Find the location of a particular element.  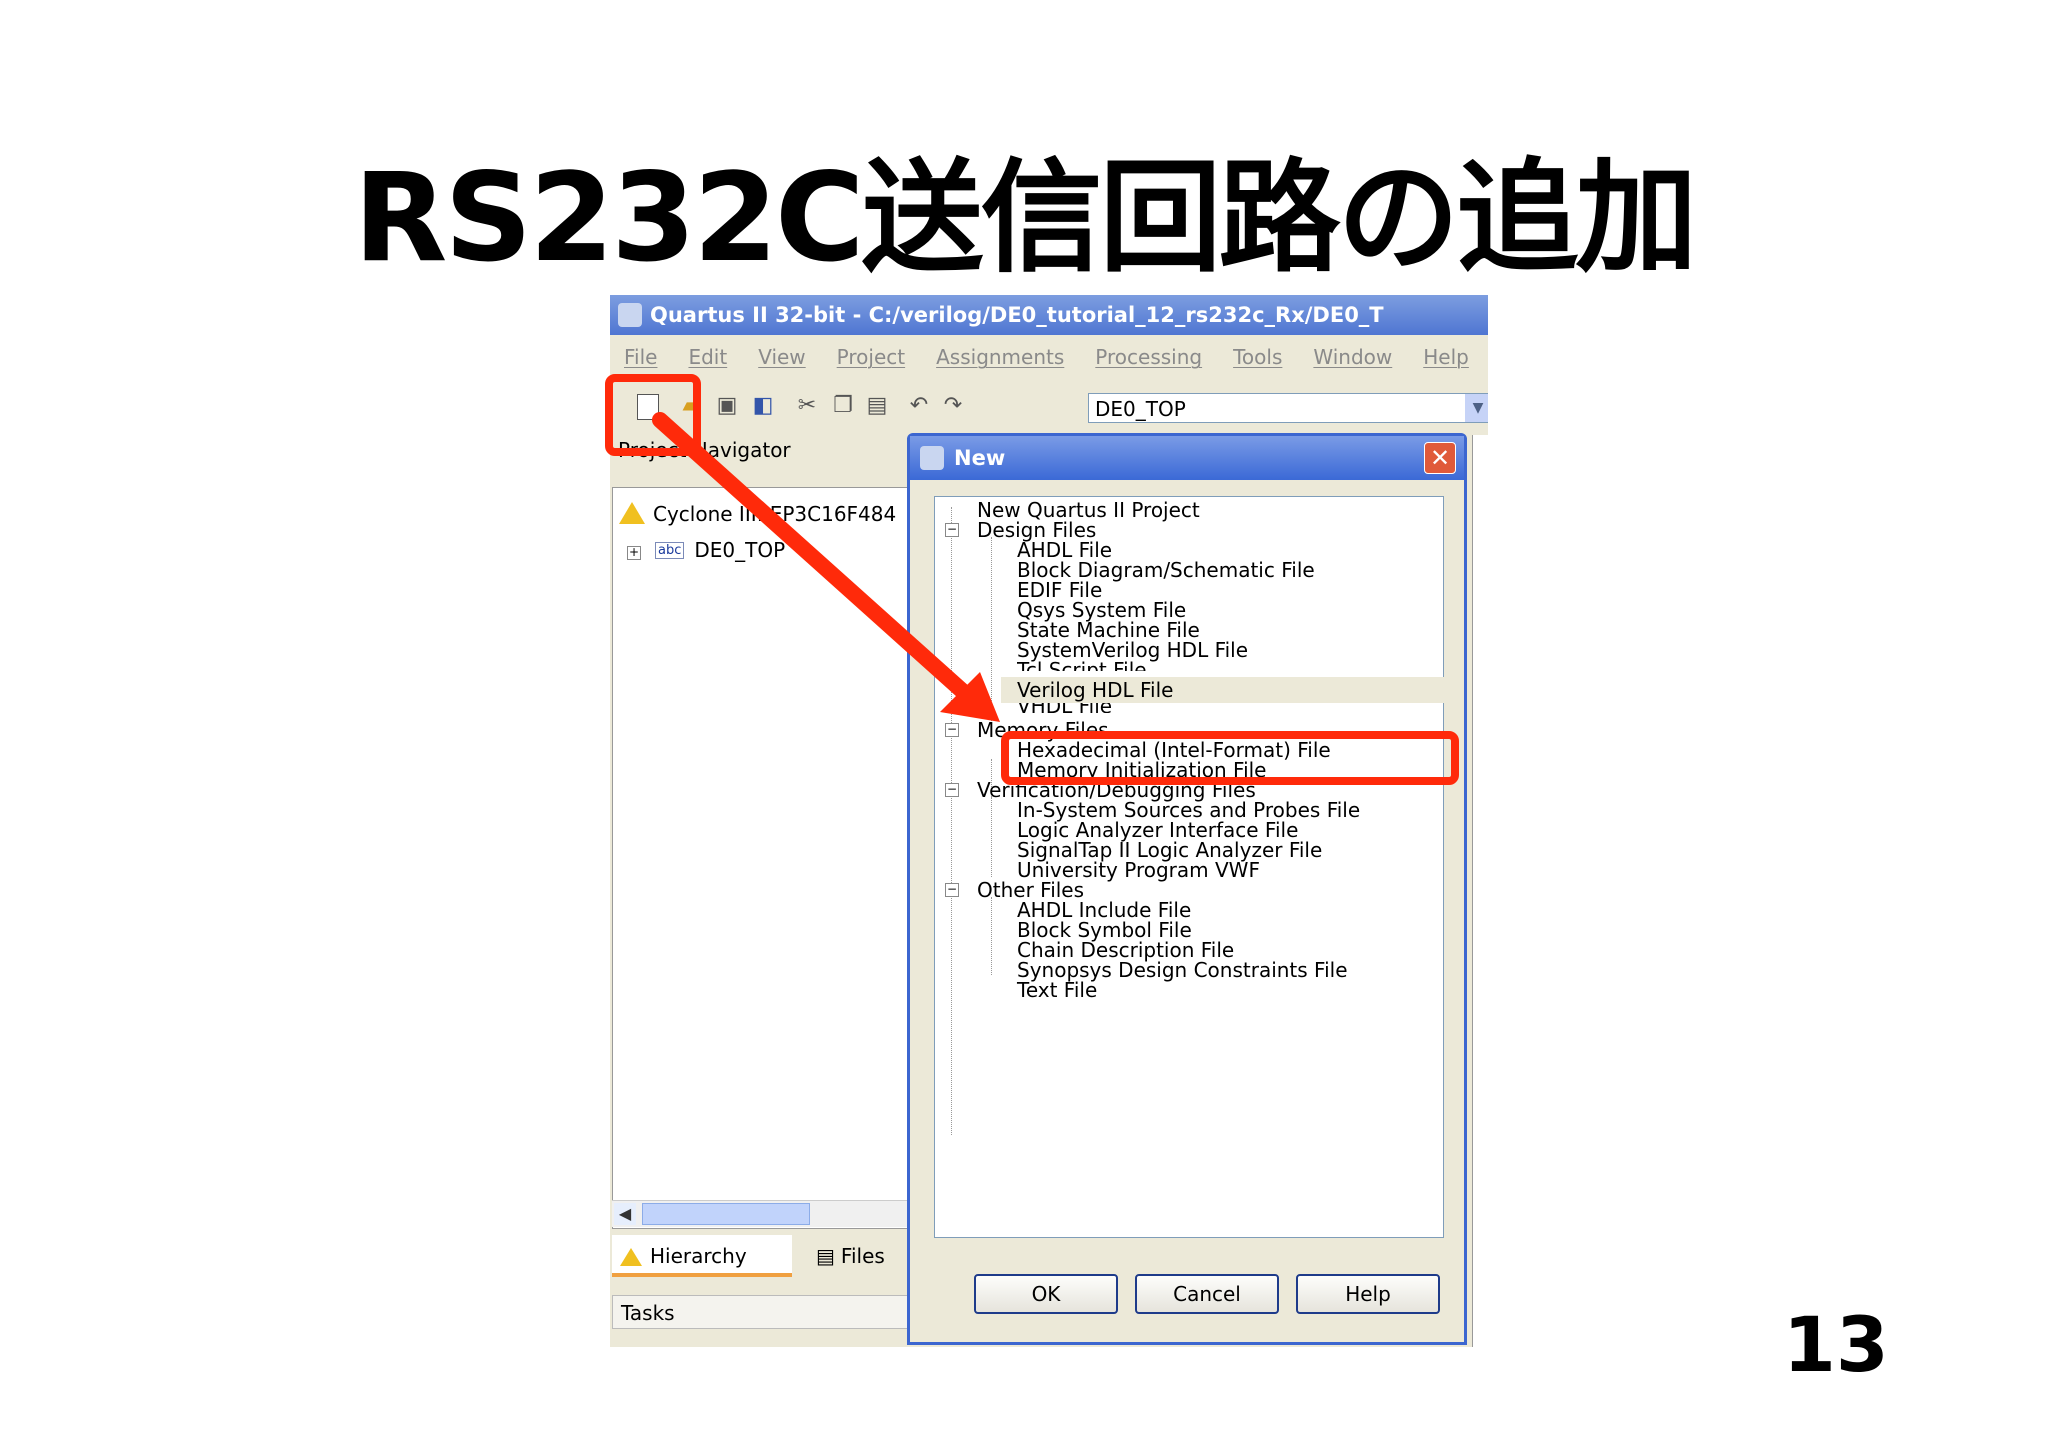

close-icon: ✕ is located at coordinates (1440, 458).